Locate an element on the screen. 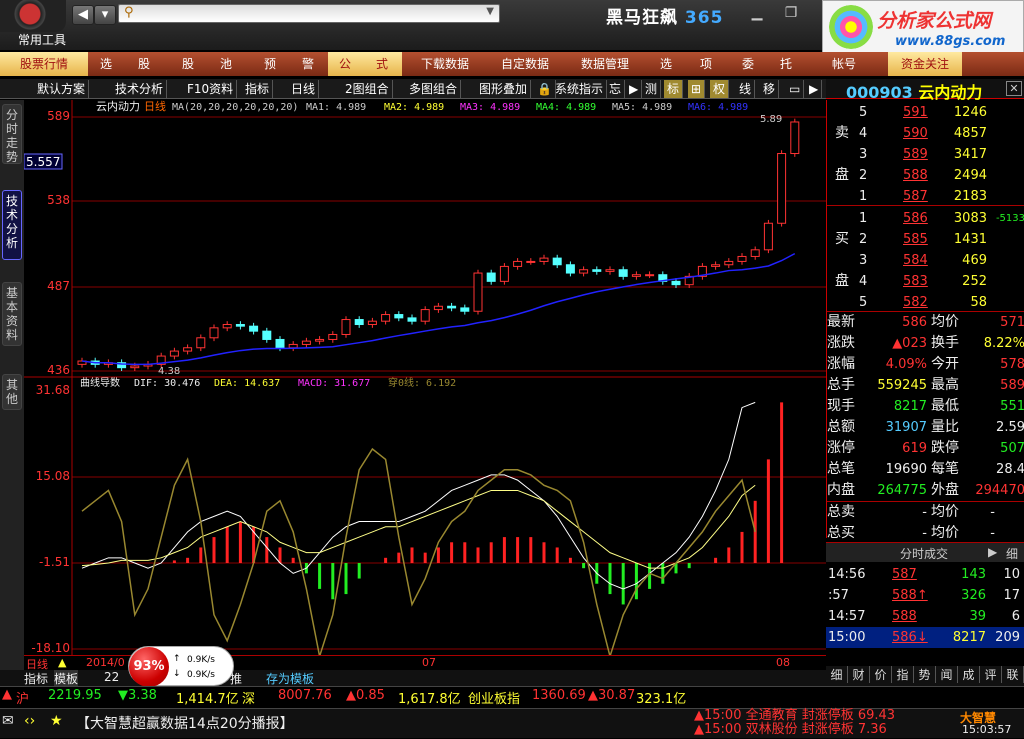 The image size is (1024, 739). alert-item: ▲15:00 全通教育 封涨停板 69.43 is located at coordinates (825, 716).